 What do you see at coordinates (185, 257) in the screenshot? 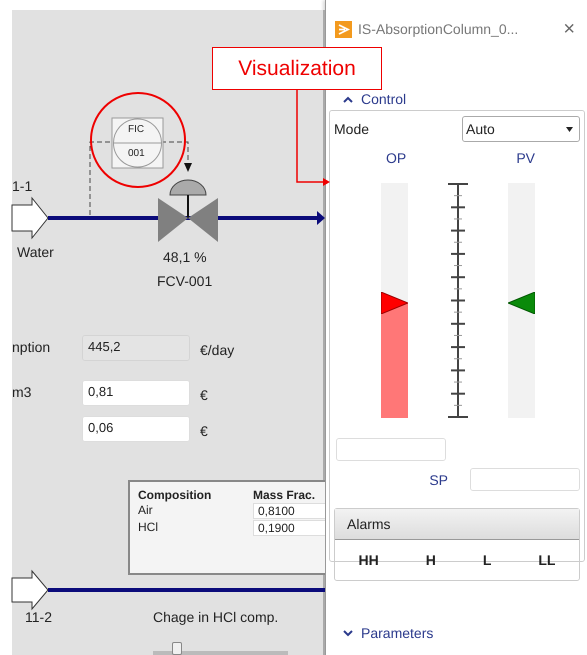
I see `valve-opening: 48,1 %` at bounding box center [185, 257].